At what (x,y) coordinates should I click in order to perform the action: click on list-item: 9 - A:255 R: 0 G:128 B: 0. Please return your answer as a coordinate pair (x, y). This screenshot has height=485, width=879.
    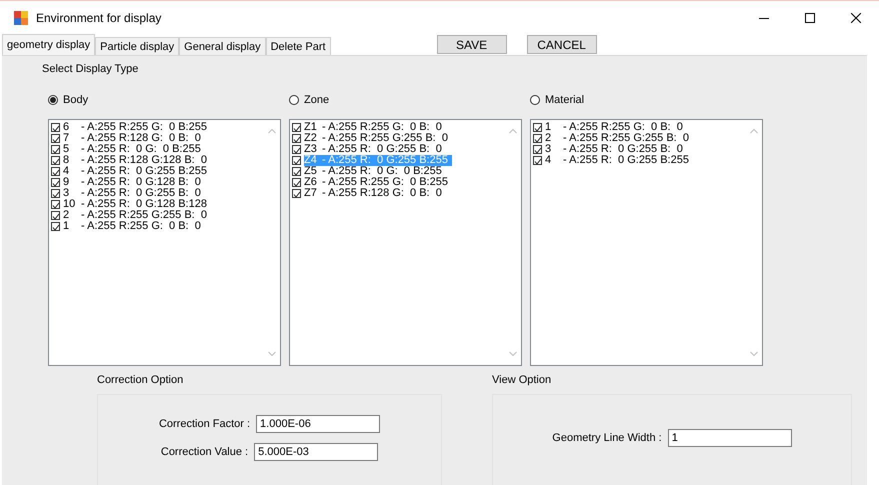
    Looking at the image, I should click on (134, 182).